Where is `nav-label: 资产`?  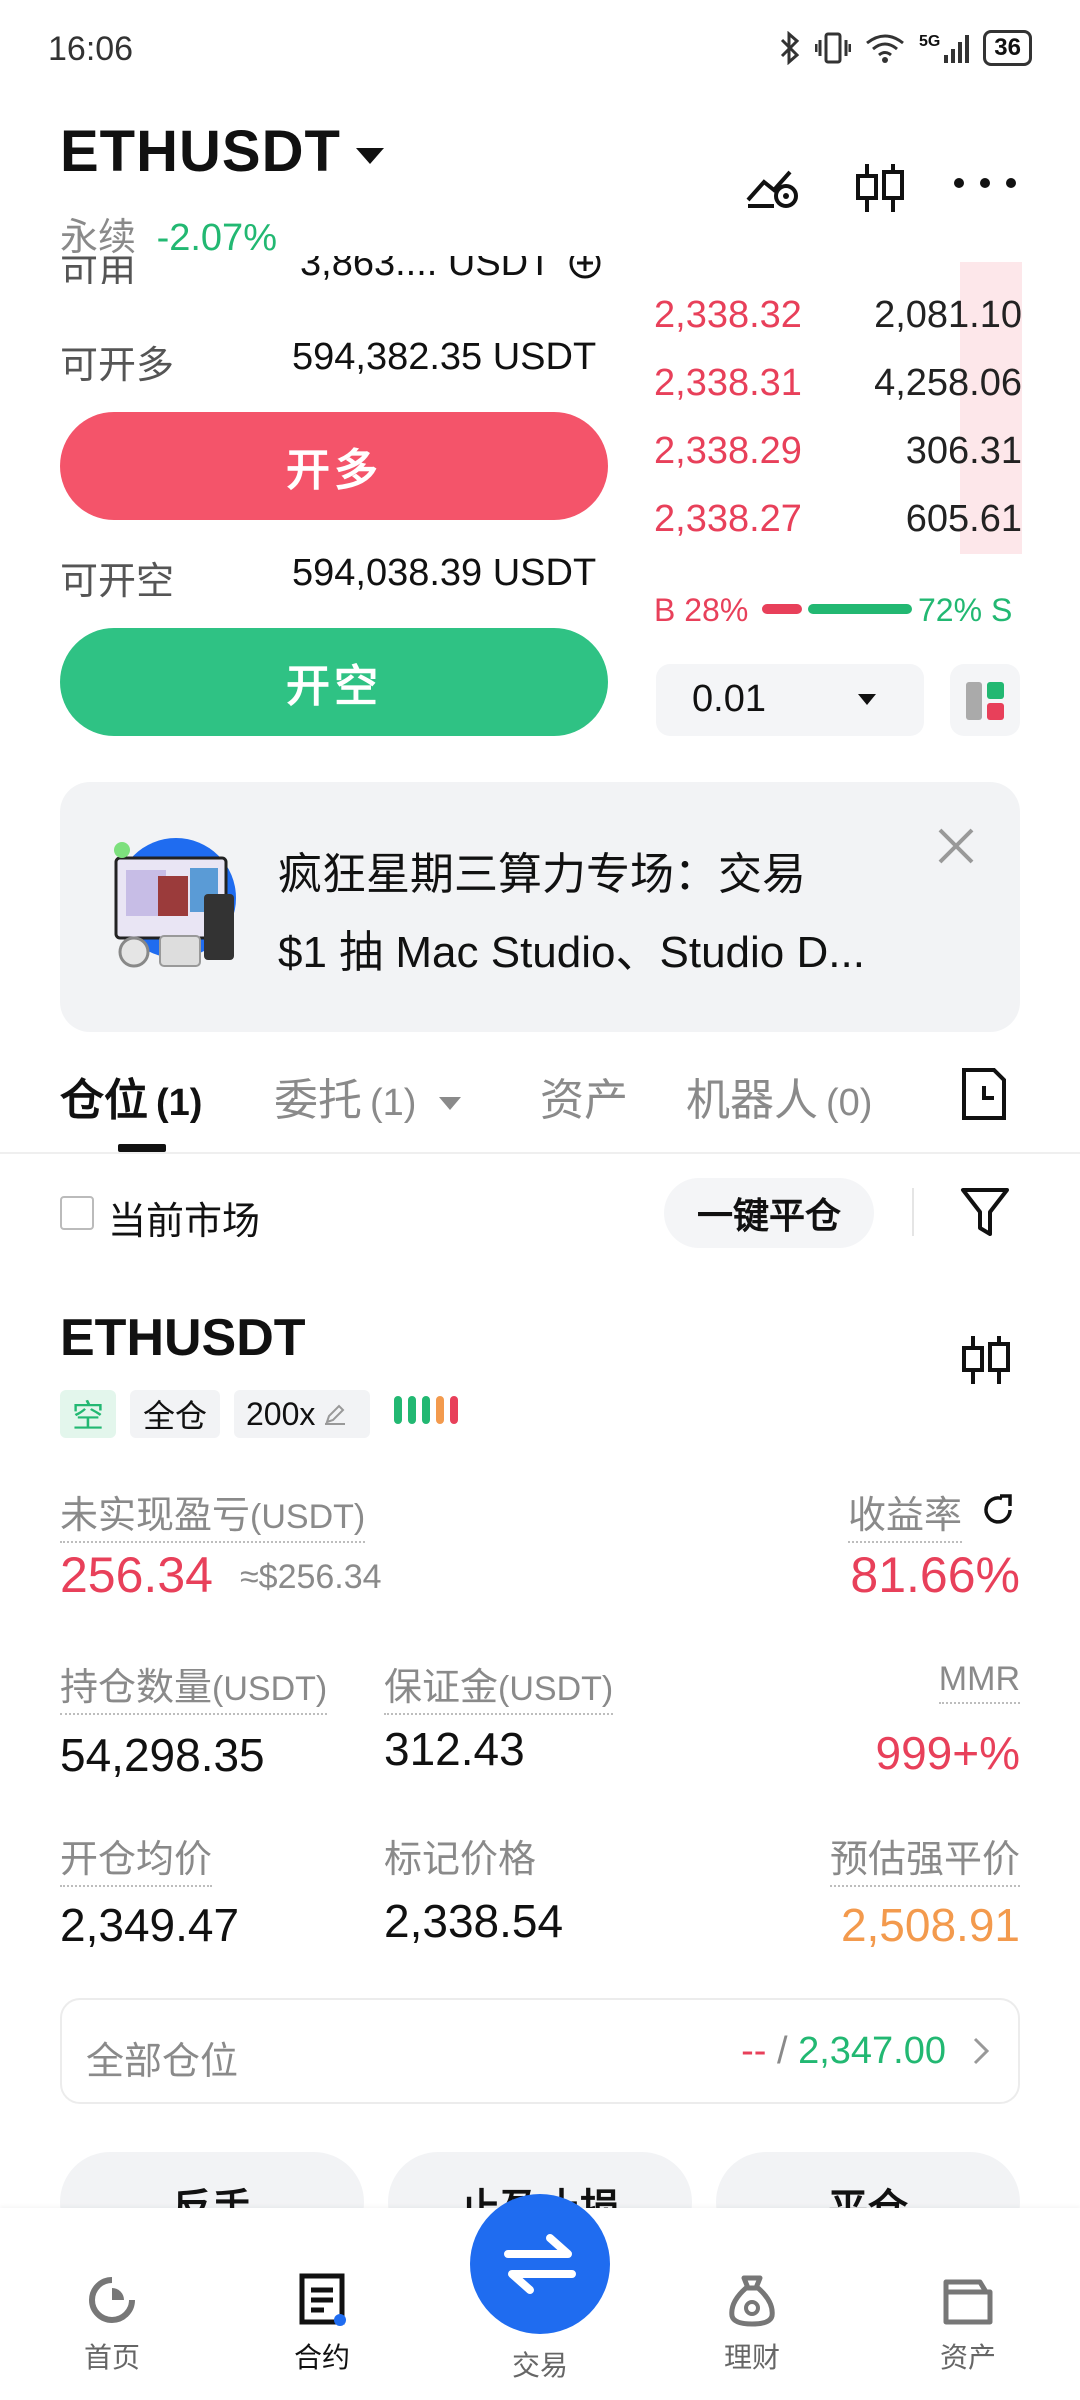 nav-label: 资产 is located at coordinates (967, 2357).